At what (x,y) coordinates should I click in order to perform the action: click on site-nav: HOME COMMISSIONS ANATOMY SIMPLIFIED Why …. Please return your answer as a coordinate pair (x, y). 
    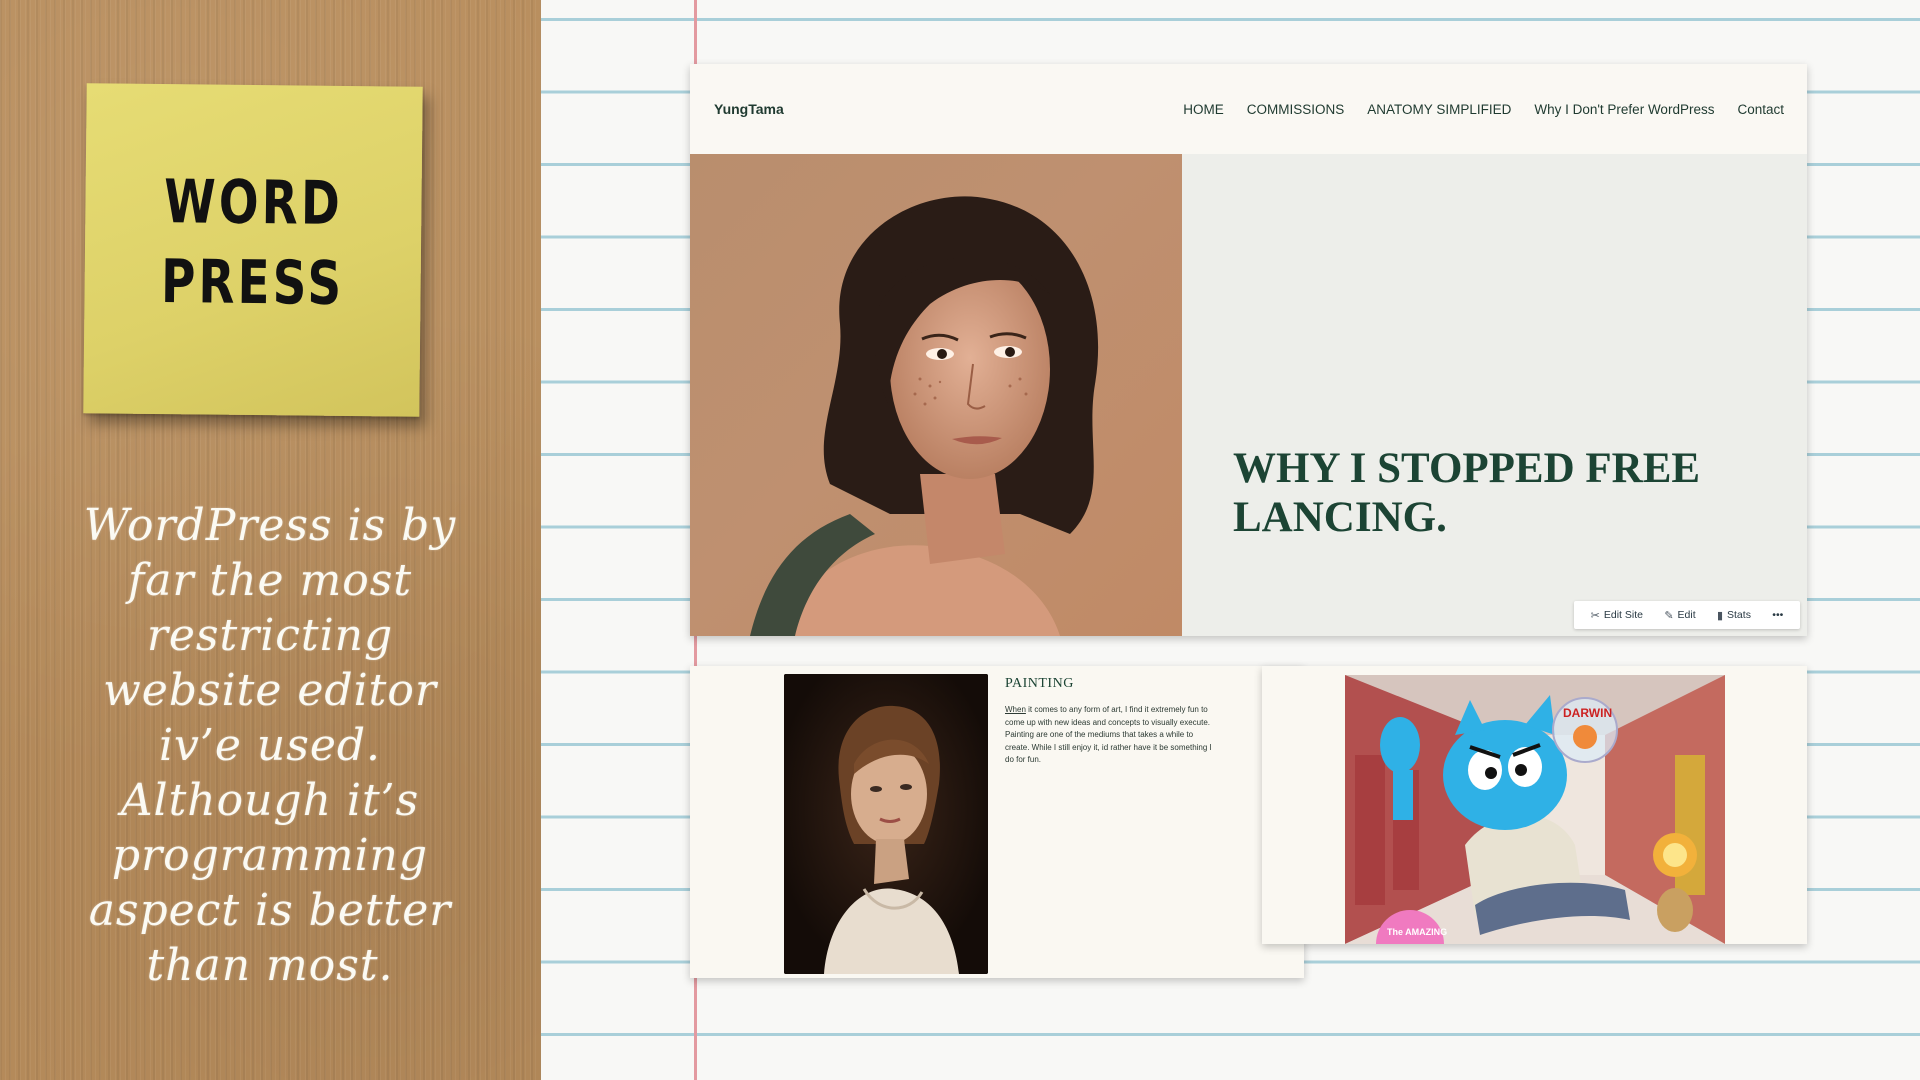
    Looking at the image, I should click on (1483, 109).